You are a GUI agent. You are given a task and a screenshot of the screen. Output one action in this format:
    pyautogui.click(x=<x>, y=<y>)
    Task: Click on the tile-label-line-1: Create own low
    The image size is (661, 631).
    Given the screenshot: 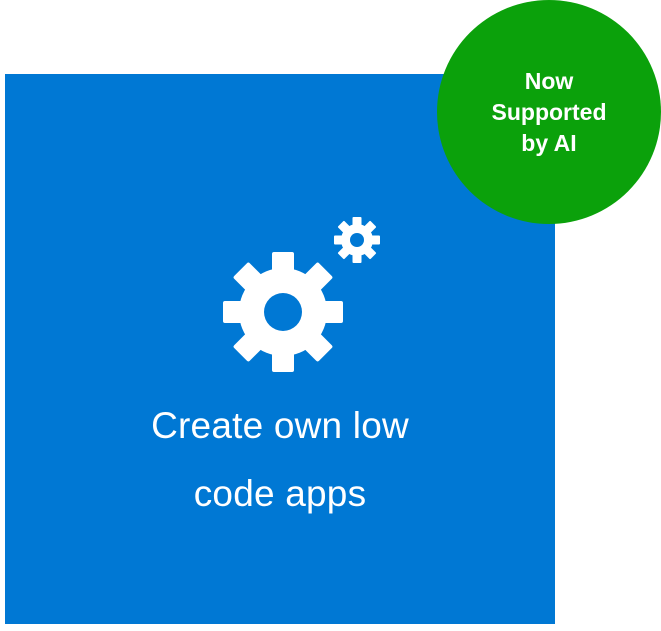 What is the action you would take?
    pyautogui.click(x=280, y=425)
    